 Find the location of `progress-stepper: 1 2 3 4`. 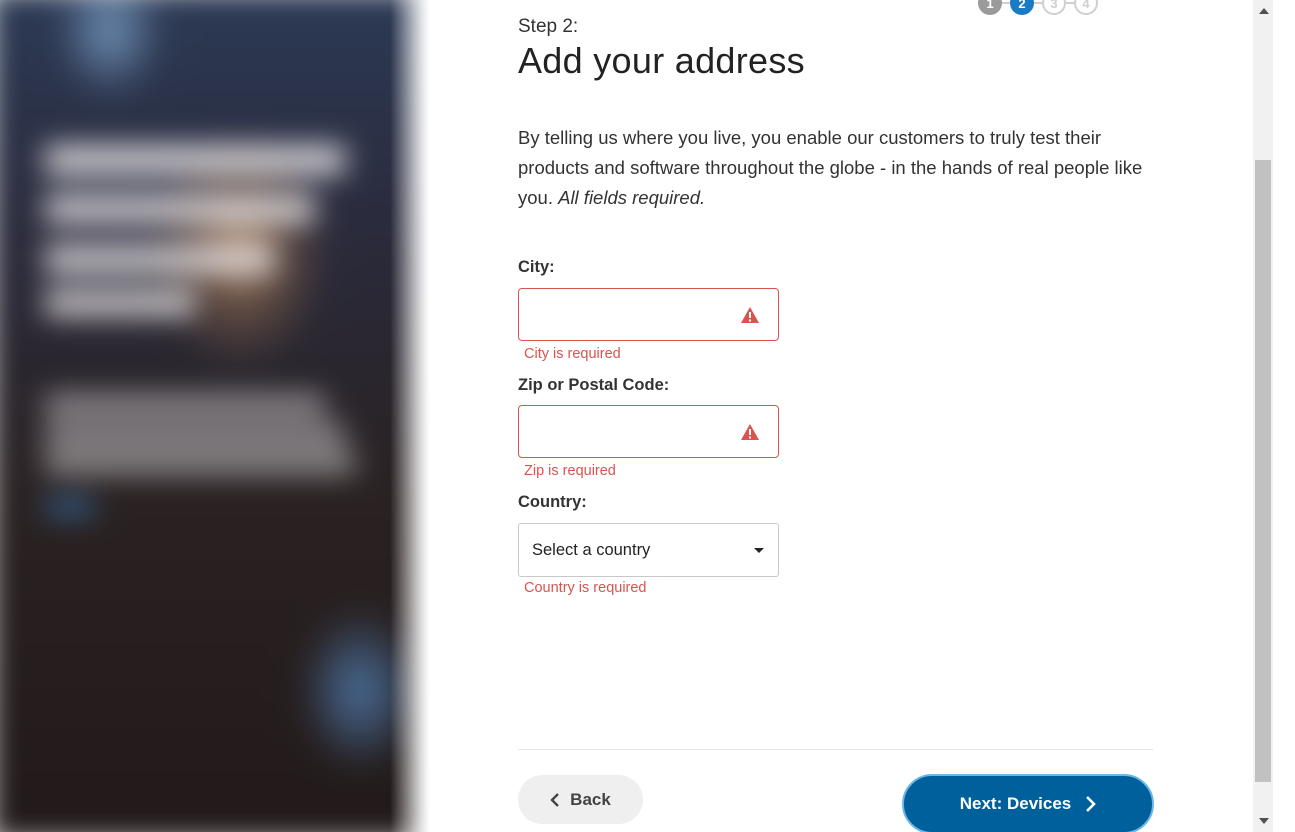

progress-stepper: 1 2 3 4 is located at coordinates (1038, 8).